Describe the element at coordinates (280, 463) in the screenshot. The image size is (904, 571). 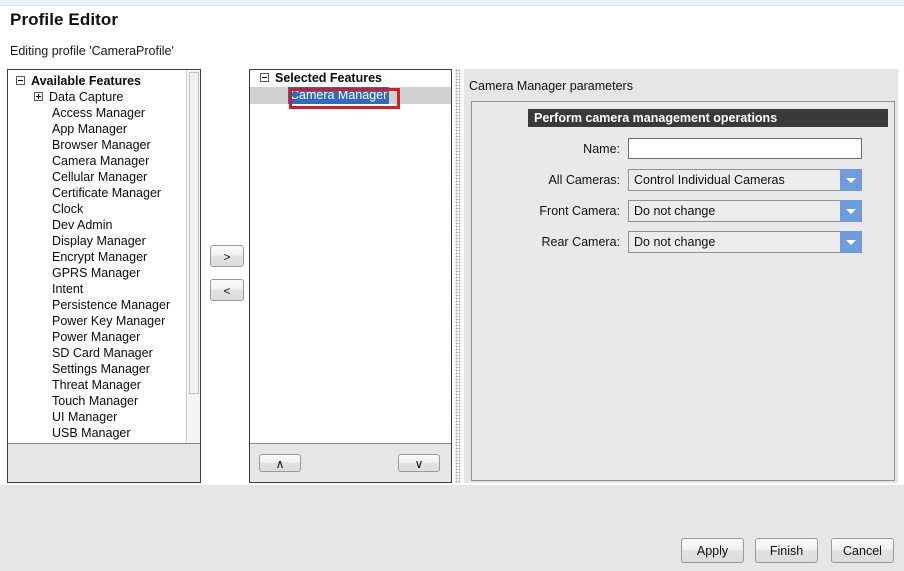
I see `move-up-button: ∧` at that location.